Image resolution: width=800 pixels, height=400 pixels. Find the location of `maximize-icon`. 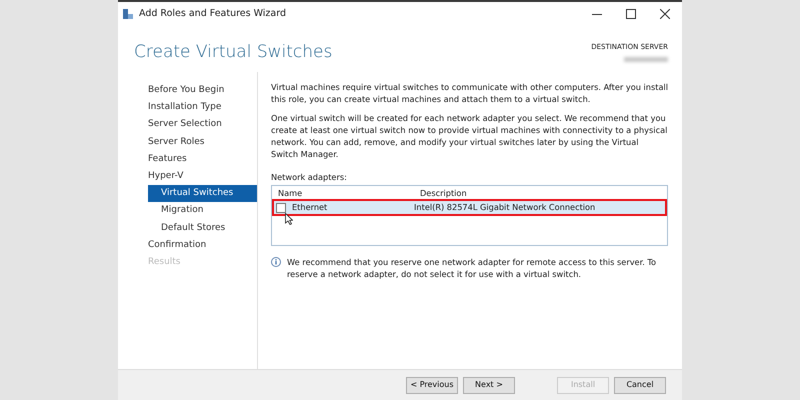

maximize-icon is located at coordinates (631, 14).